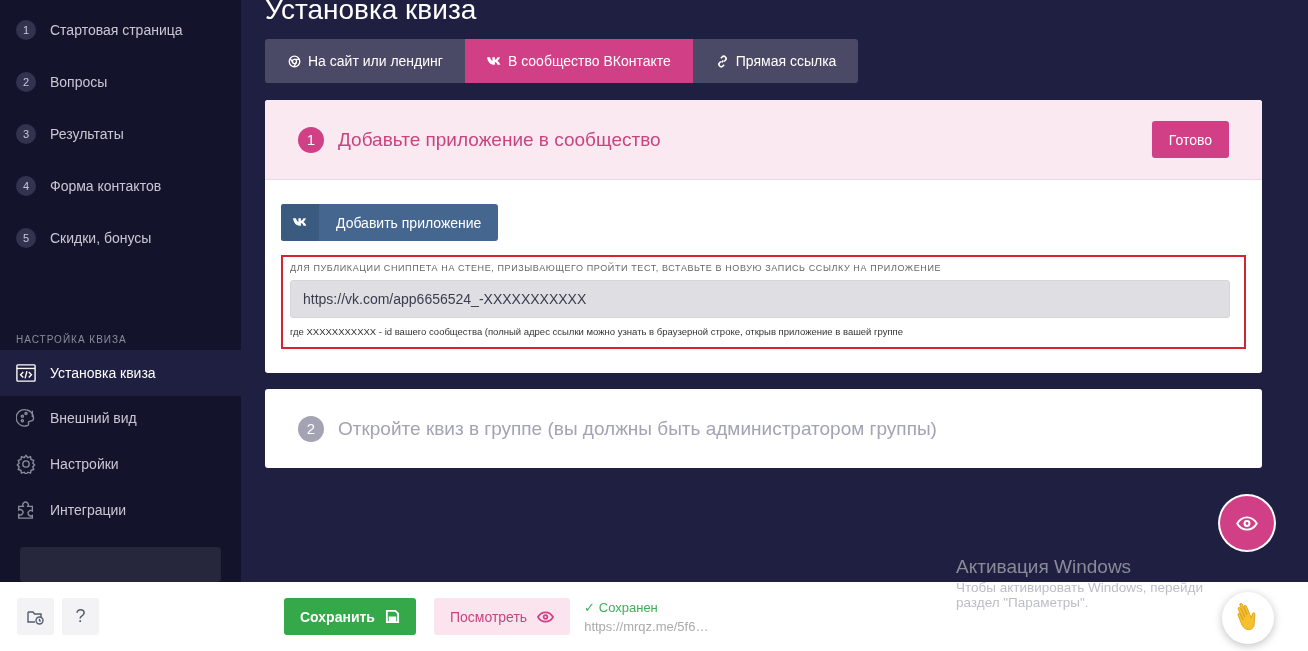 The image size is (1308, 651). I want to click on sidebar-item: Настройки, so click(120, 464).